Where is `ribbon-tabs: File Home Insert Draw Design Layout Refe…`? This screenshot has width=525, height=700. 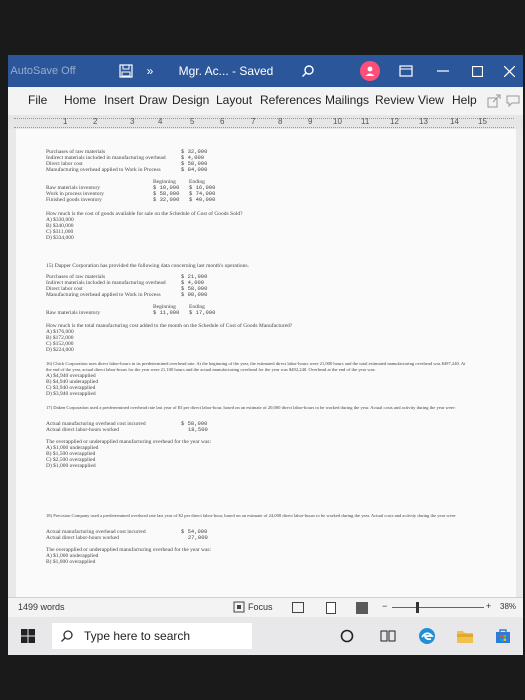
ribbon-tabs: File Home Insert Draw Design Layout Refe… is located at coordinates (265, 101).